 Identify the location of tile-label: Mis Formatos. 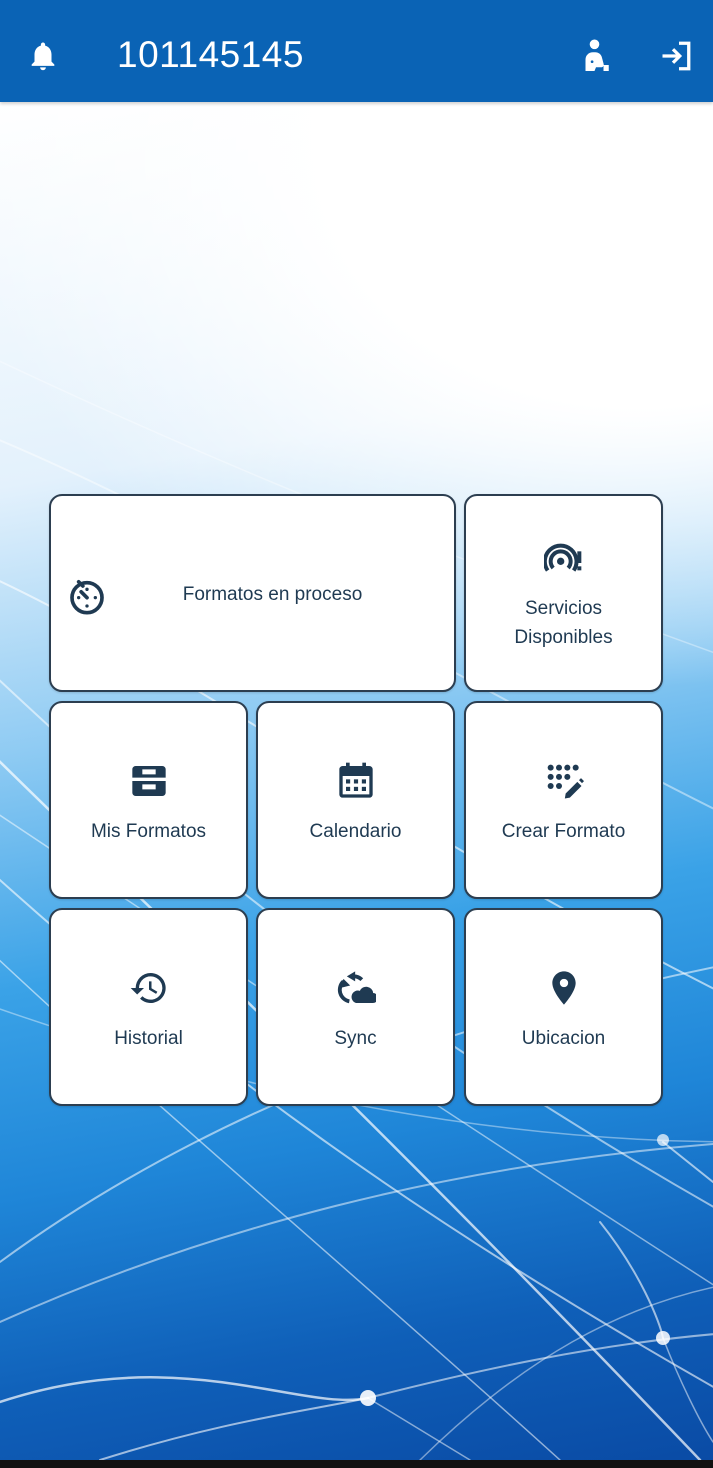
(148, 831).